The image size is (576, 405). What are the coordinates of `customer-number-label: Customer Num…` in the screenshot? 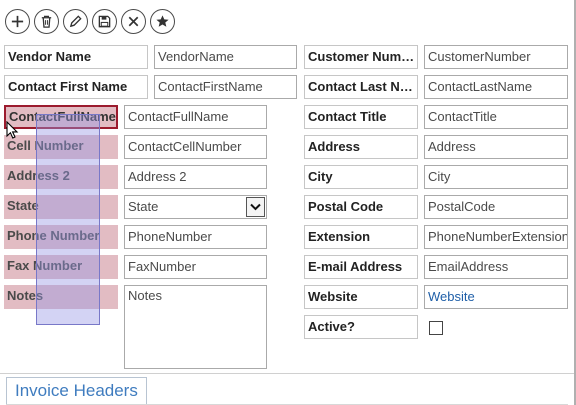 It's located at (361, 57).